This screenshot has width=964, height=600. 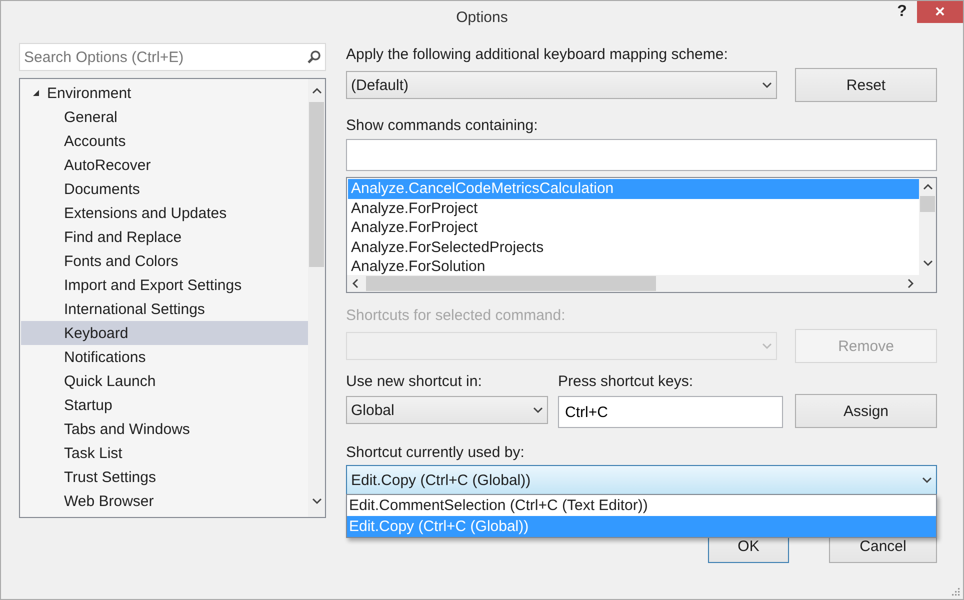 I want to click on tree-item: Web Browser, so click(x=164, y=501).